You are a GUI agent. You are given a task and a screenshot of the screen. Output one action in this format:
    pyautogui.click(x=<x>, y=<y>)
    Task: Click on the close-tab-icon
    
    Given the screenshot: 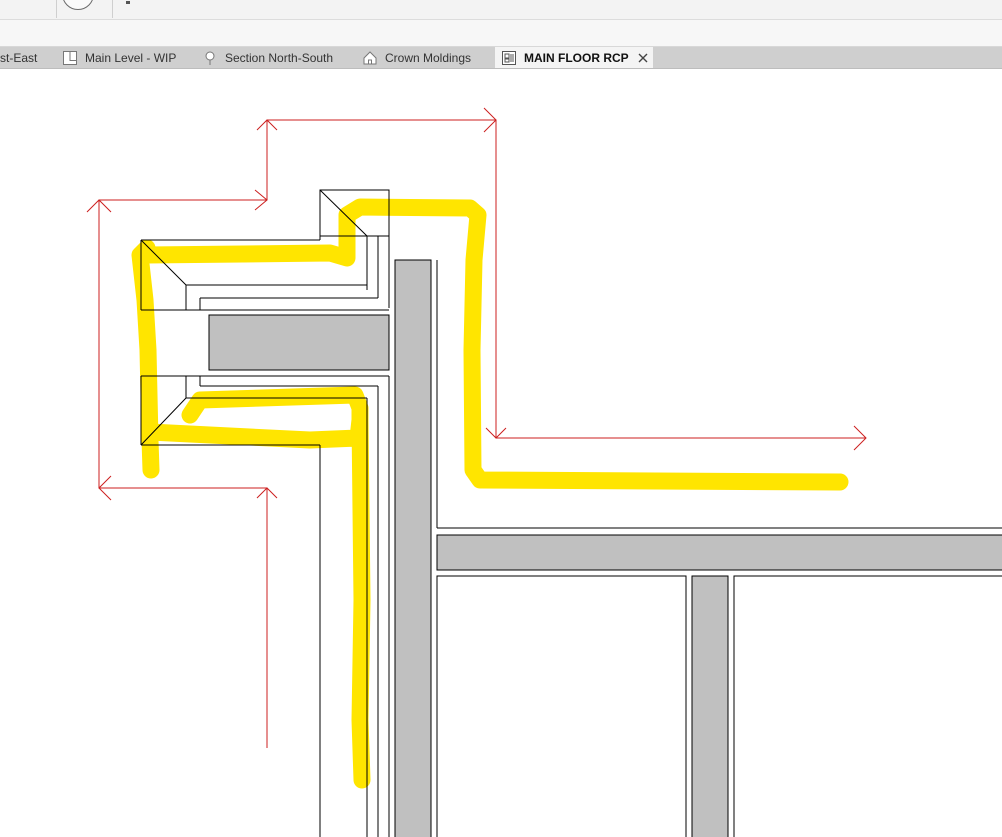 What is the action you would take?
    pyautogui.click(x=643, y=58)
    